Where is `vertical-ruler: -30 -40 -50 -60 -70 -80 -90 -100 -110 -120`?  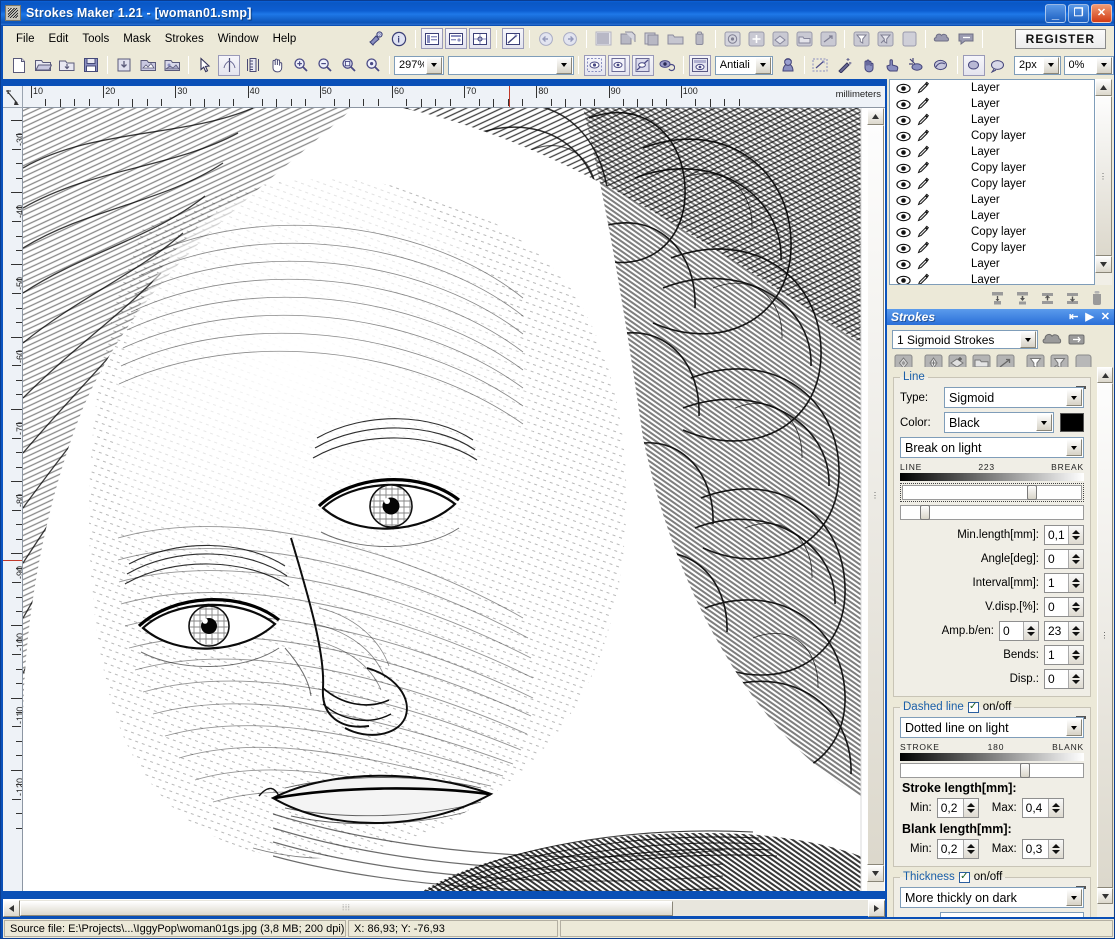
vertical-ruler: -30 -40 -50 -60 -70 -80 -90 -100 -110 -120 is located at coordinates (13, 499).